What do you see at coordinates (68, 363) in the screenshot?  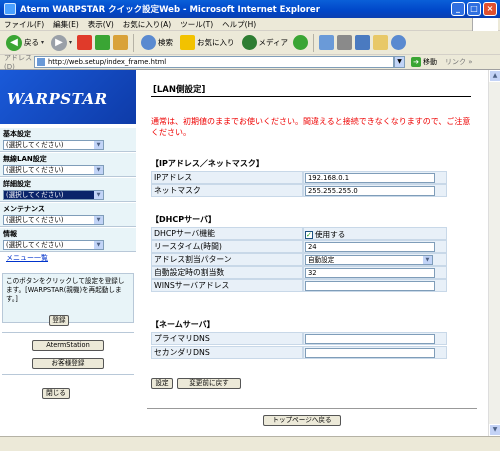 I see `customer-register-button: お客様登録` at bounding box center [68, 363].